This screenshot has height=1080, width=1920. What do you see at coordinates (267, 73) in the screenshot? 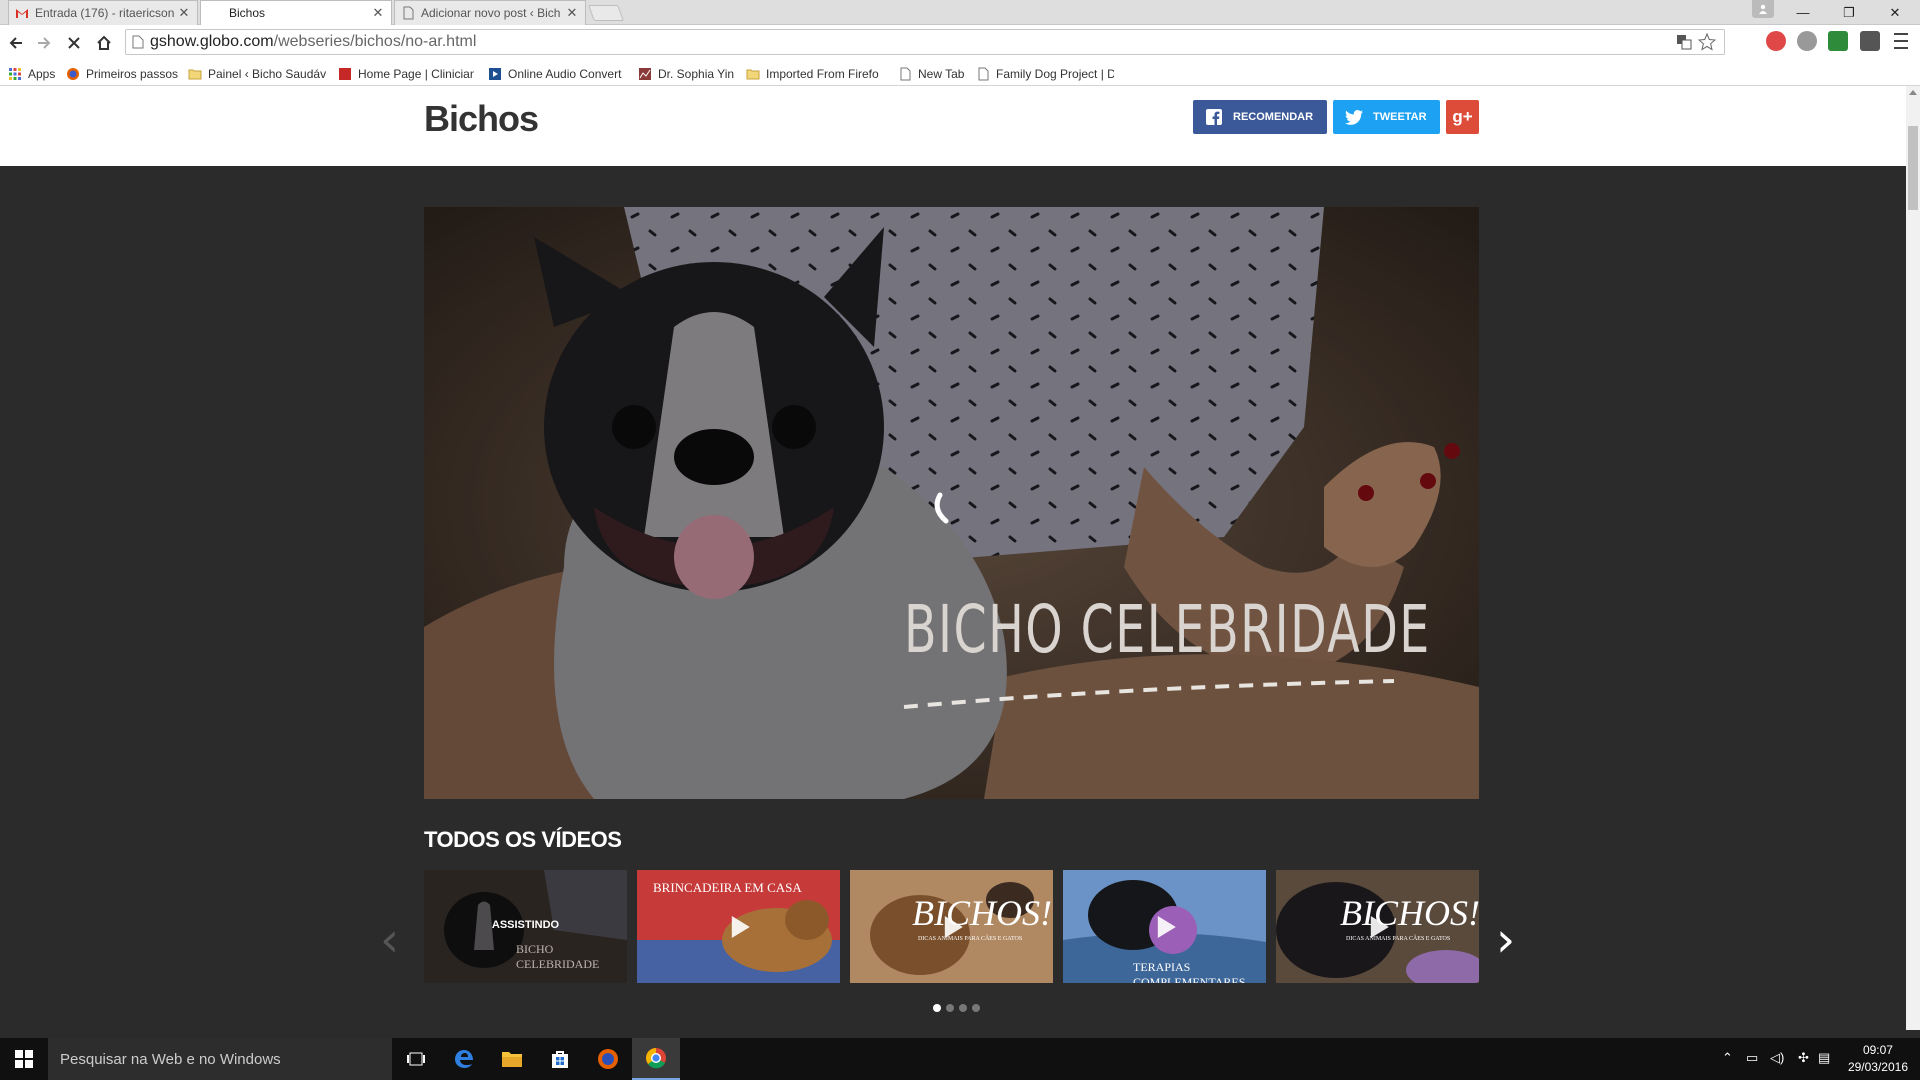
I see `bookmark-label: Painel ‹ Bicho Saudáv` at bounding box center [267, 73].